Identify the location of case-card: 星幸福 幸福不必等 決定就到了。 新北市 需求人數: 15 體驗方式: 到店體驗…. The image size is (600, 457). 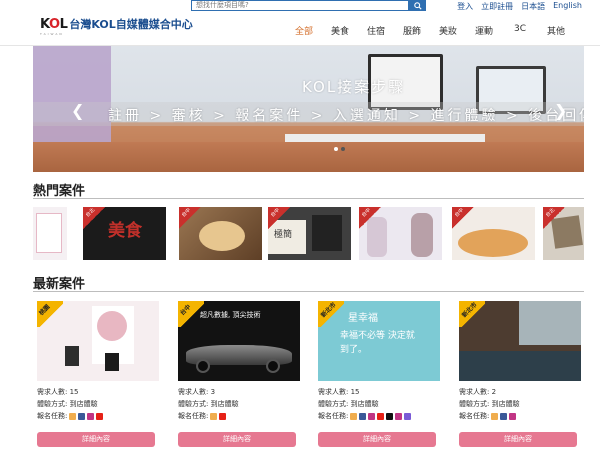
(379, 377).